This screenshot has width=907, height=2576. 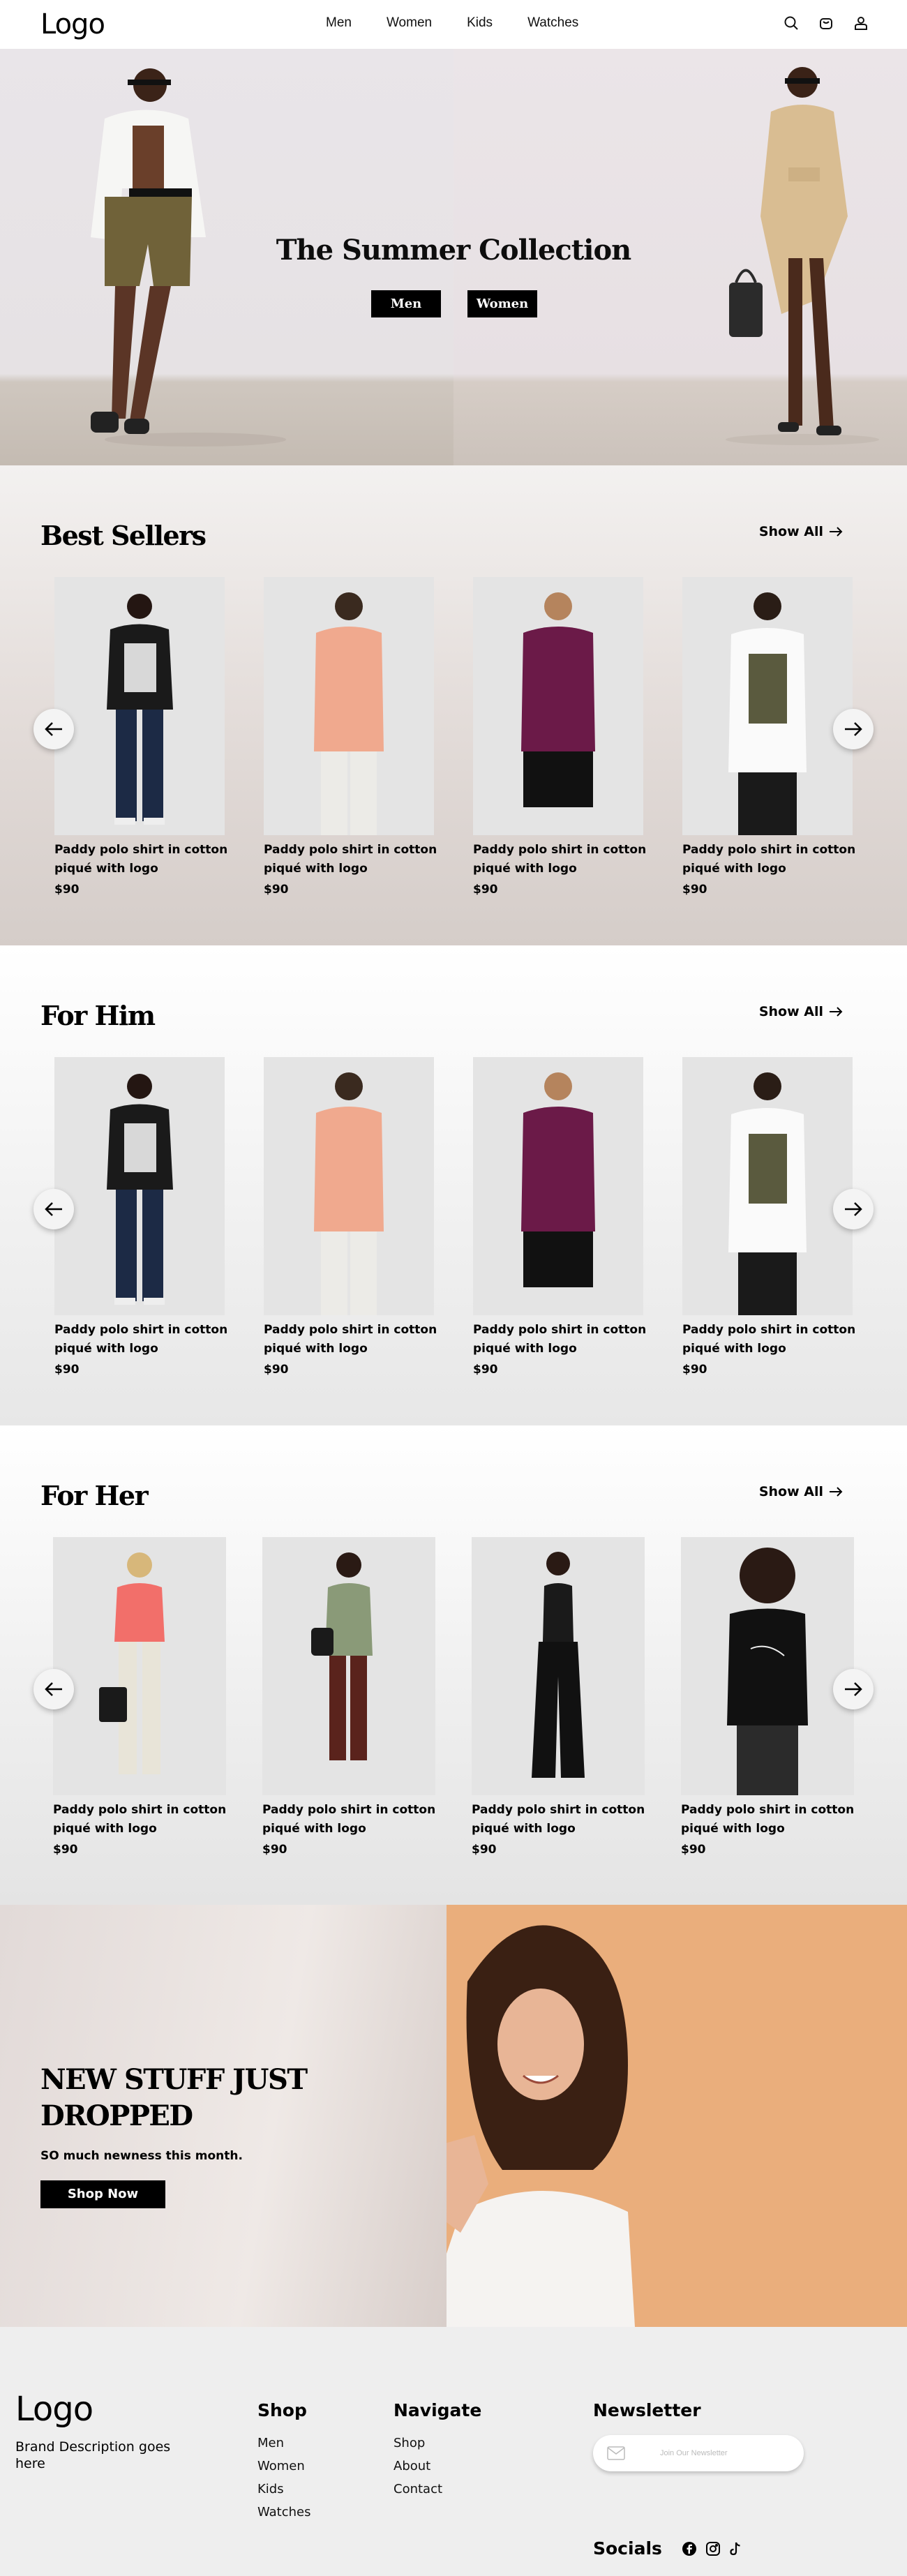 I want to click on footer-link-kids: Kids, so click(x=284, y=2489).